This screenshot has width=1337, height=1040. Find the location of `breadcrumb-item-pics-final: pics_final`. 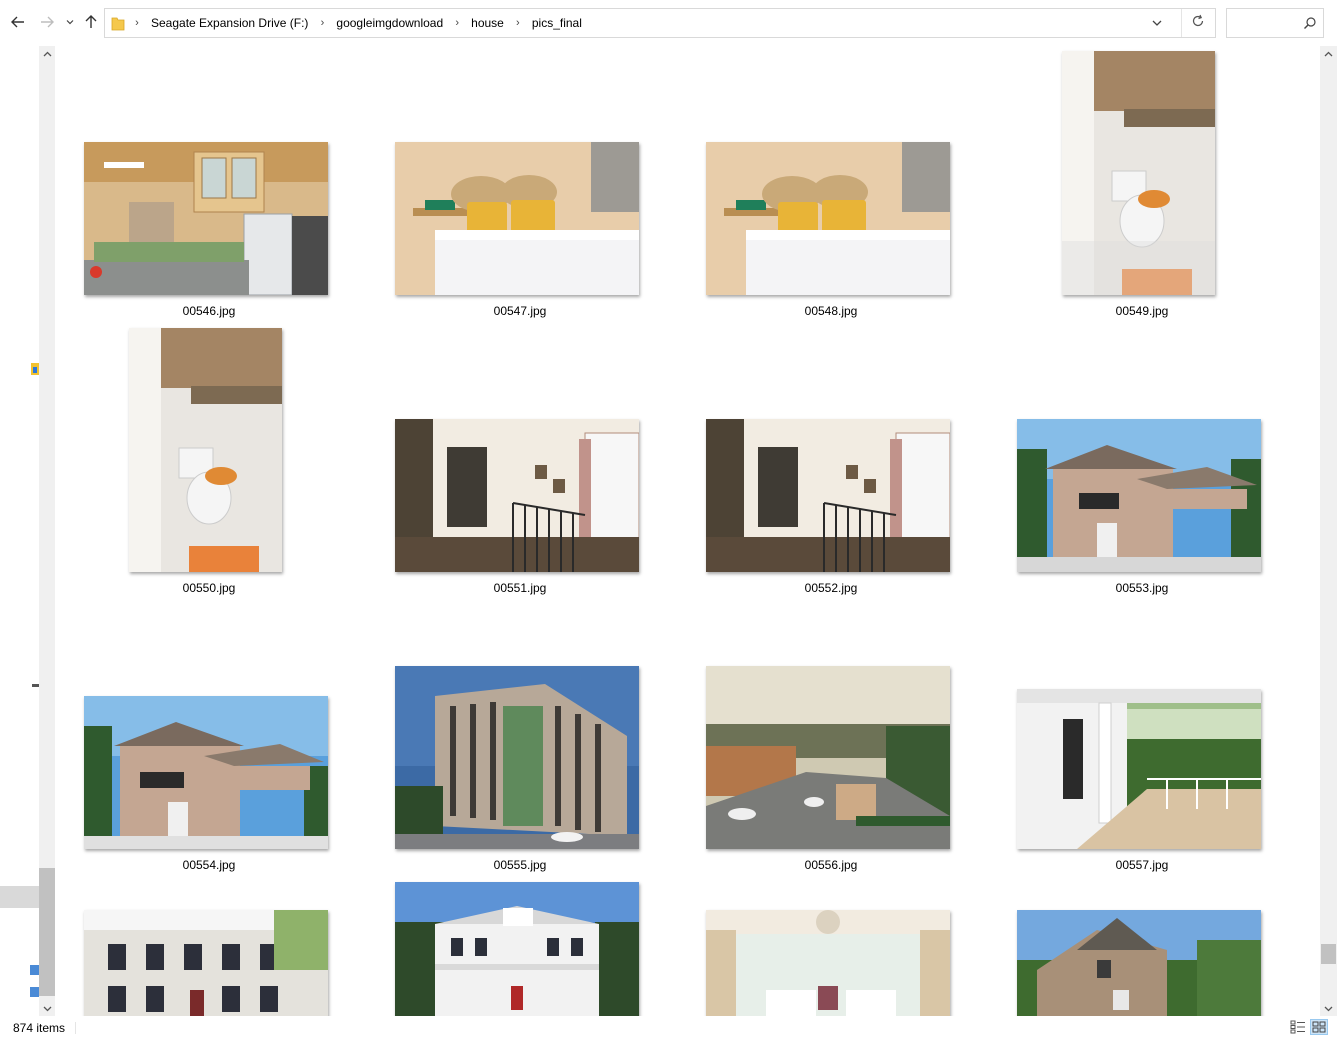

breadcrumb-item-pics-final: pics_final is located at coordinates (557, 23).